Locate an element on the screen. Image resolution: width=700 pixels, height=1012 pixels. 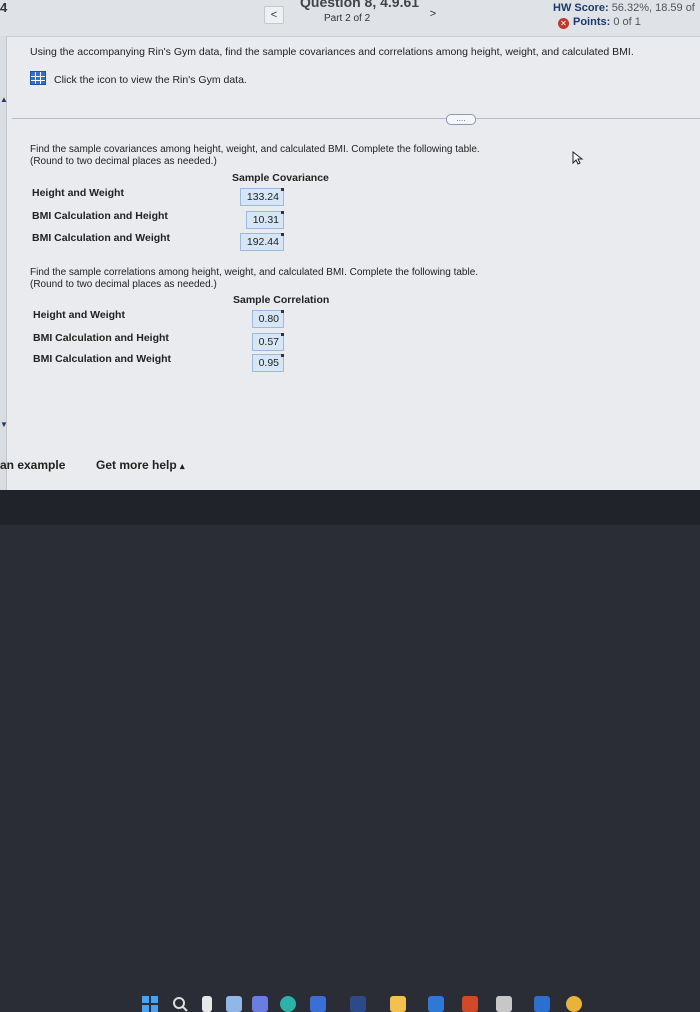
covariance-column-header: Sample Covariance is located at coordinates (280, 178).